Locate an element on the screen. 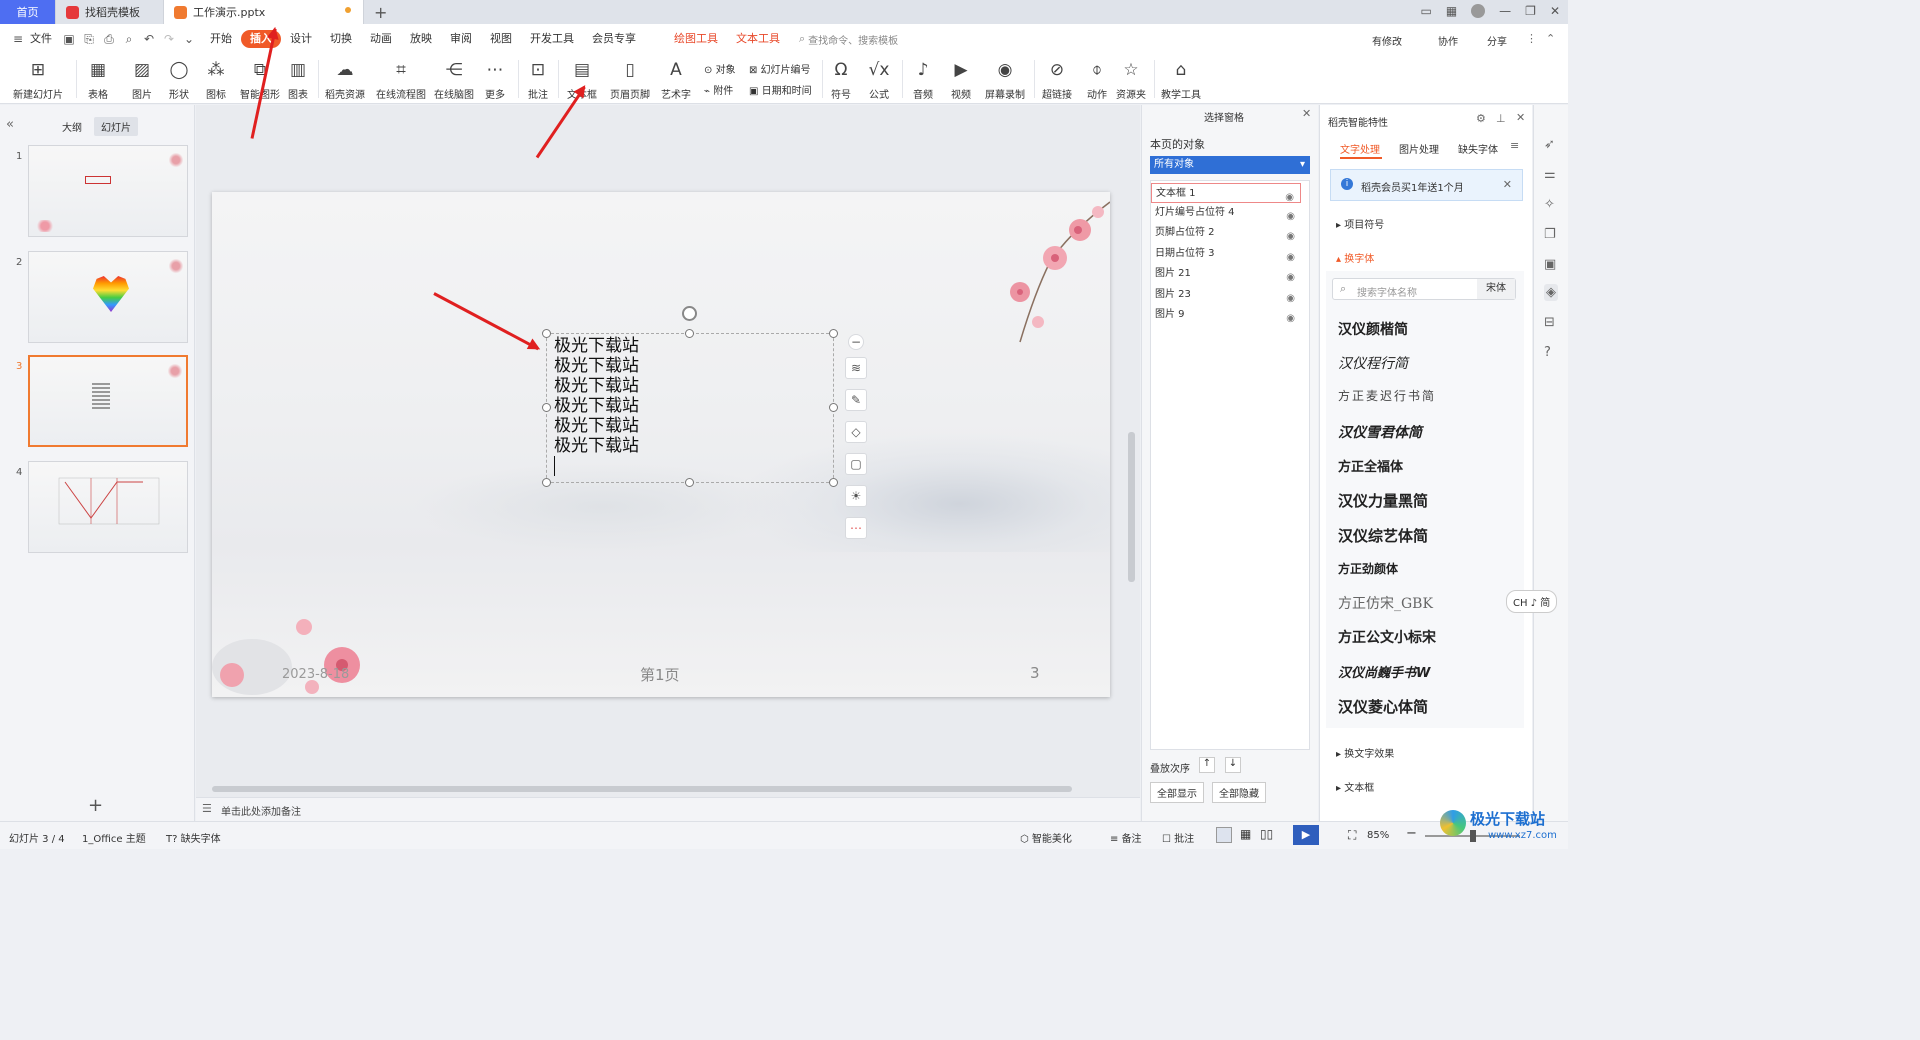 The image size is (1920, 1040). textbox-content: 极光下载站 极光下载站 极光下载站 极光下载站 极光下载站 极光下载站 is located at coordinates (596, 406).